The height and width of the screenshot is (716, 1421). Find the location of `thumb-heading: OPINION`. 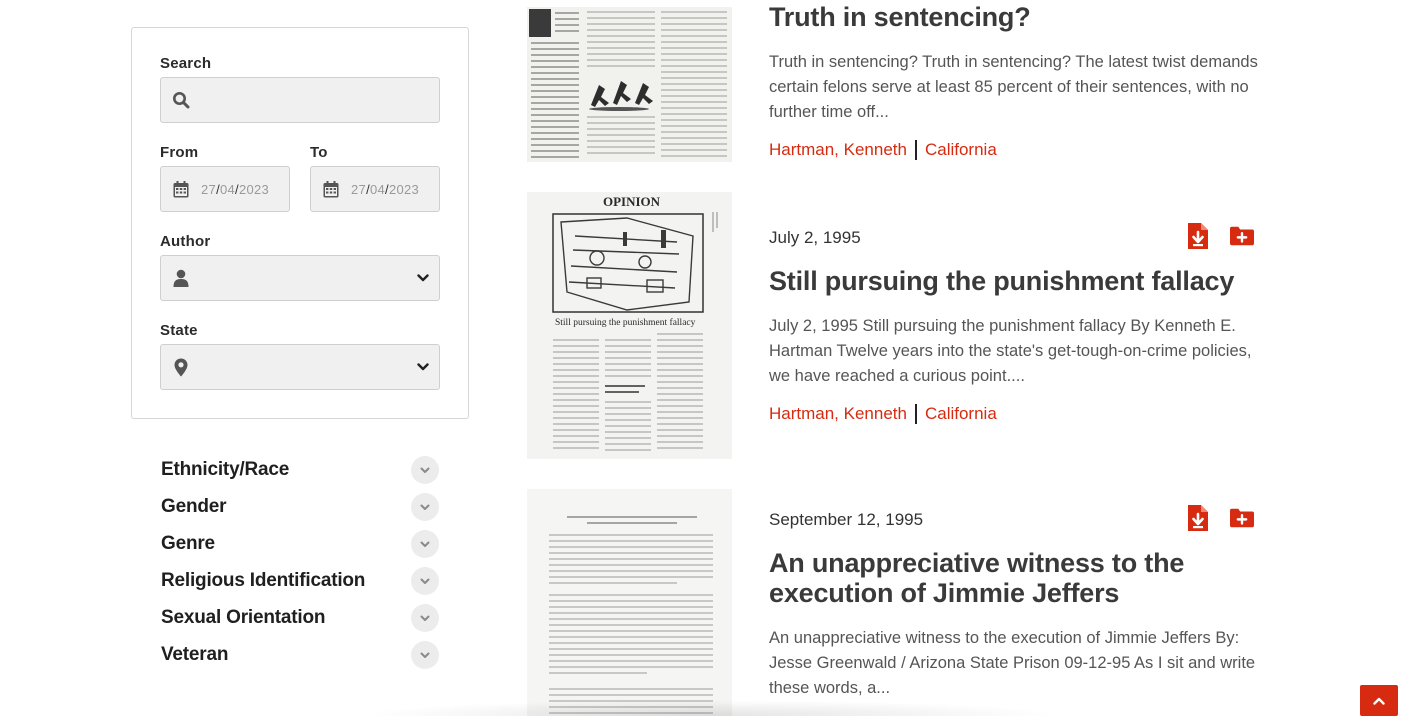

thumb-heading: OPINION is located at coordinates (632, 201).